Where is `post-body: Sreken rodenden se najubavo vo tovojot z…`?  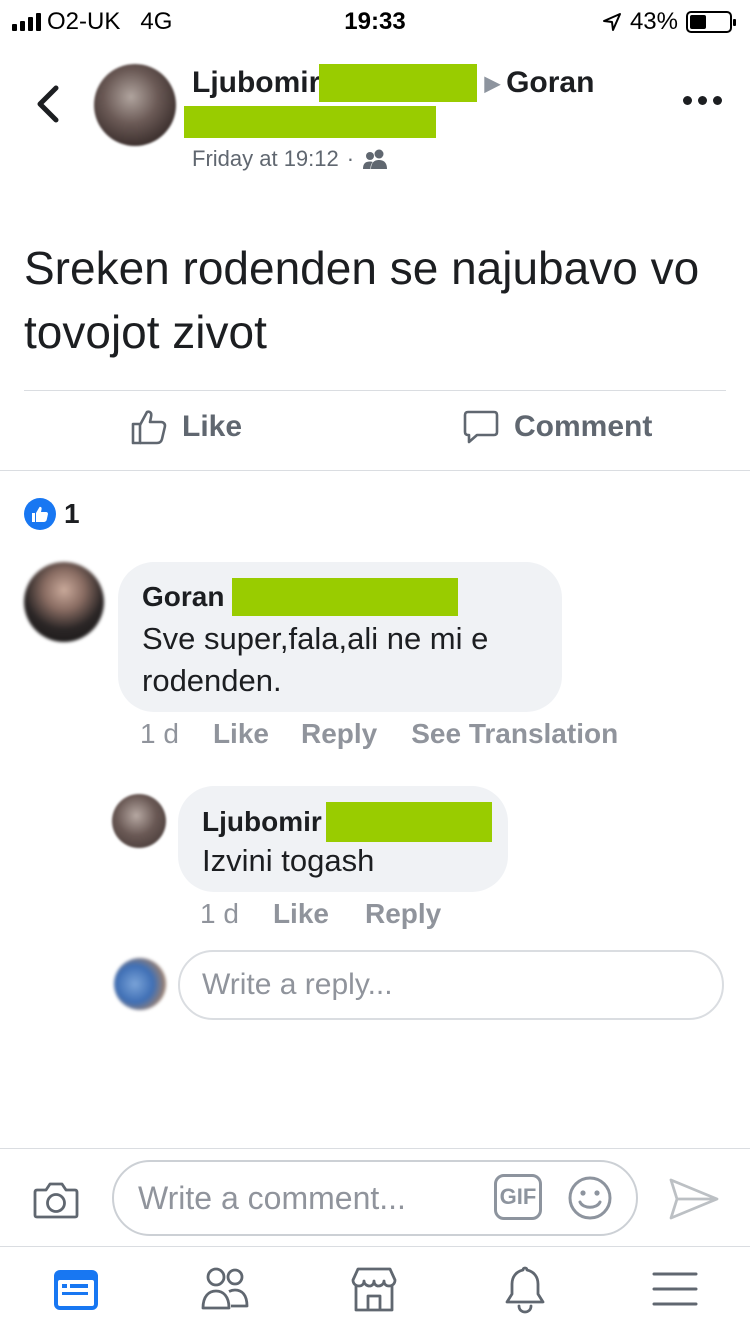 post-body: Sreken rodenden se najubavo vo tovojot z… is located at coordinates (362, 300).